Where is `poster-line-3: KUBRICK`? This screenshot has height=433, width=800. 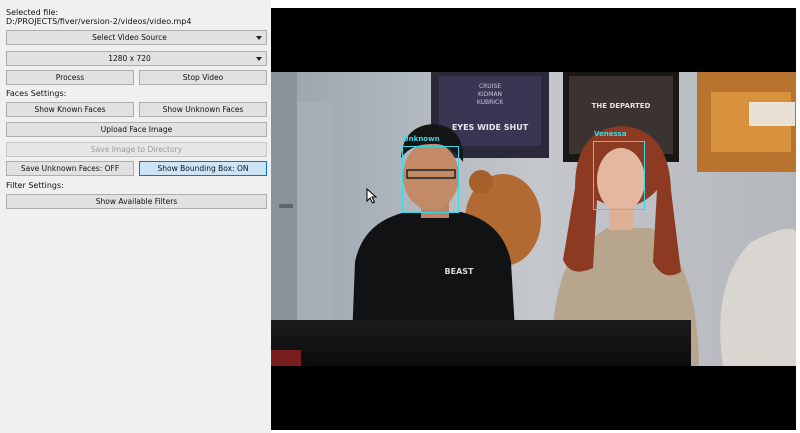
poster-line-3: KUBRICK is located at coordinates (490, 102).